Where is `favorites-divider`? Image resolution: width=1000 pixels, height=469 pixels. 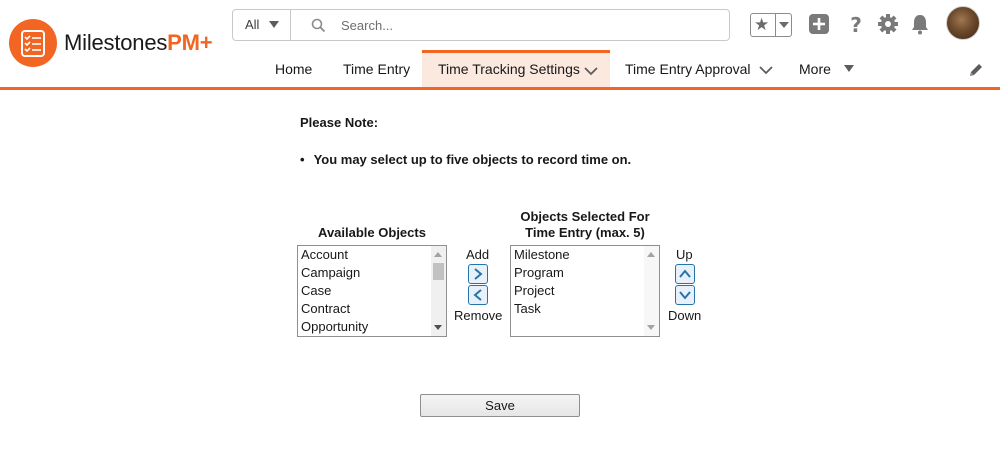
favorites-divider is located at coordinates (775, 25).